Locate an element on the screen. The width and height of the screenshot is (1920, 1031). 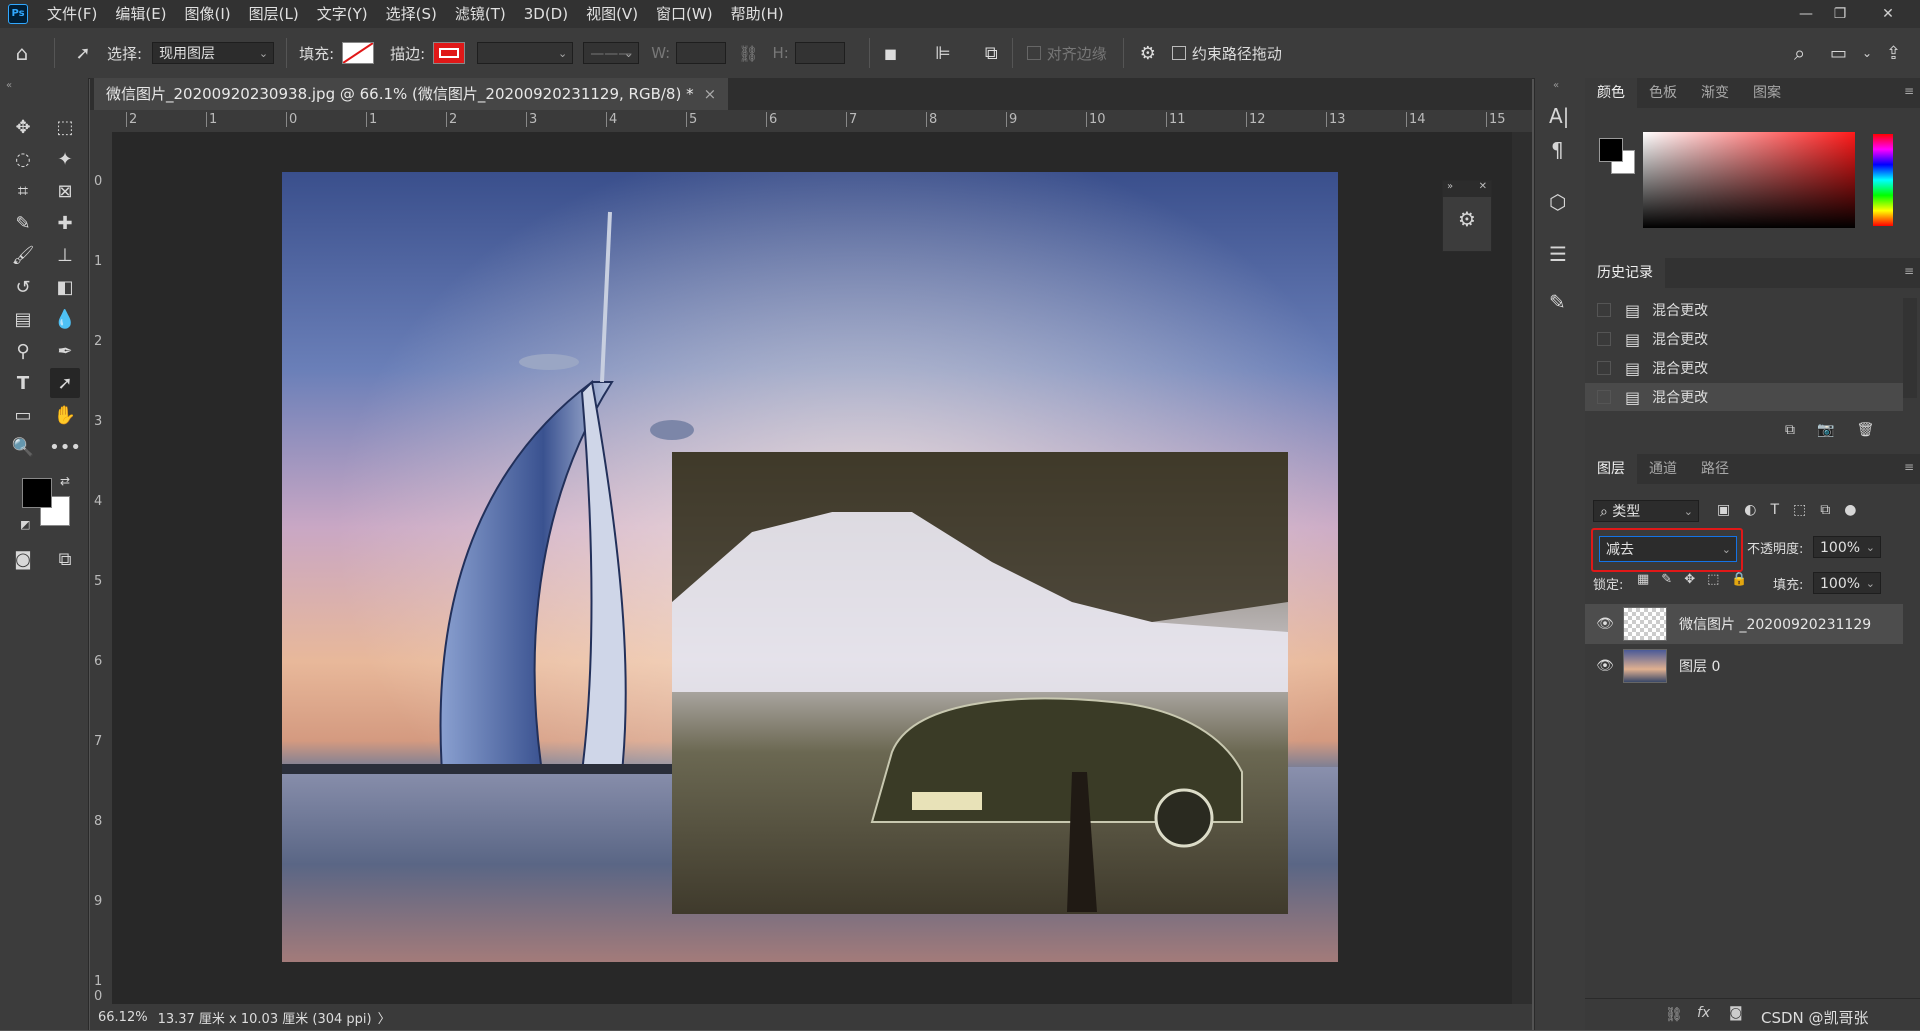
layers-panel-tab: 路径 is located at coordinates (1715, 469).